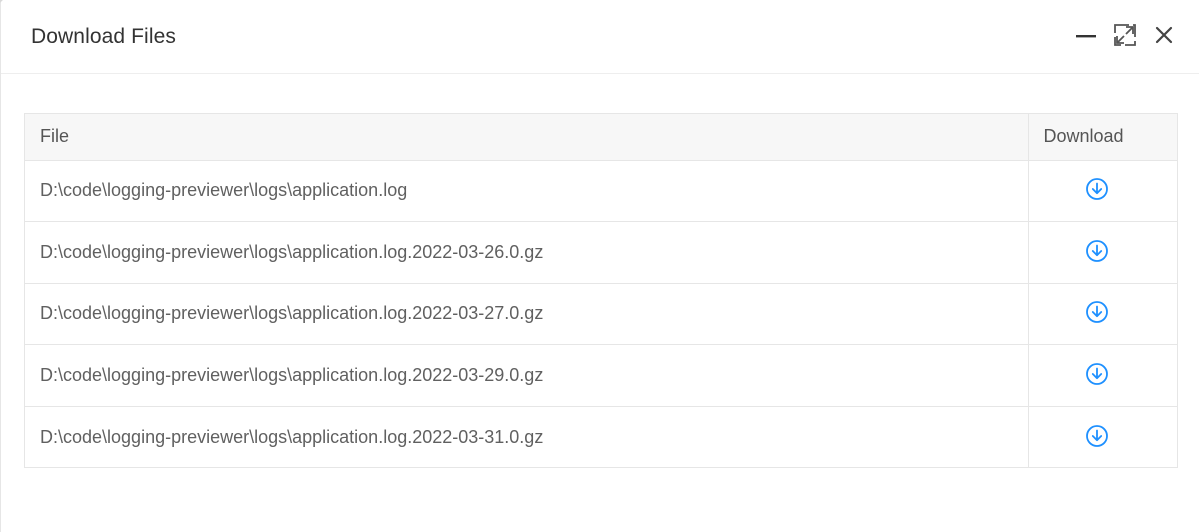 Image resolution: width=1199 pixels, height=532 pixels. What do you see at coordinates (103, 36) in the screenshot?
I see `dialog-title: Download Files` at bounding box center [103, 36].